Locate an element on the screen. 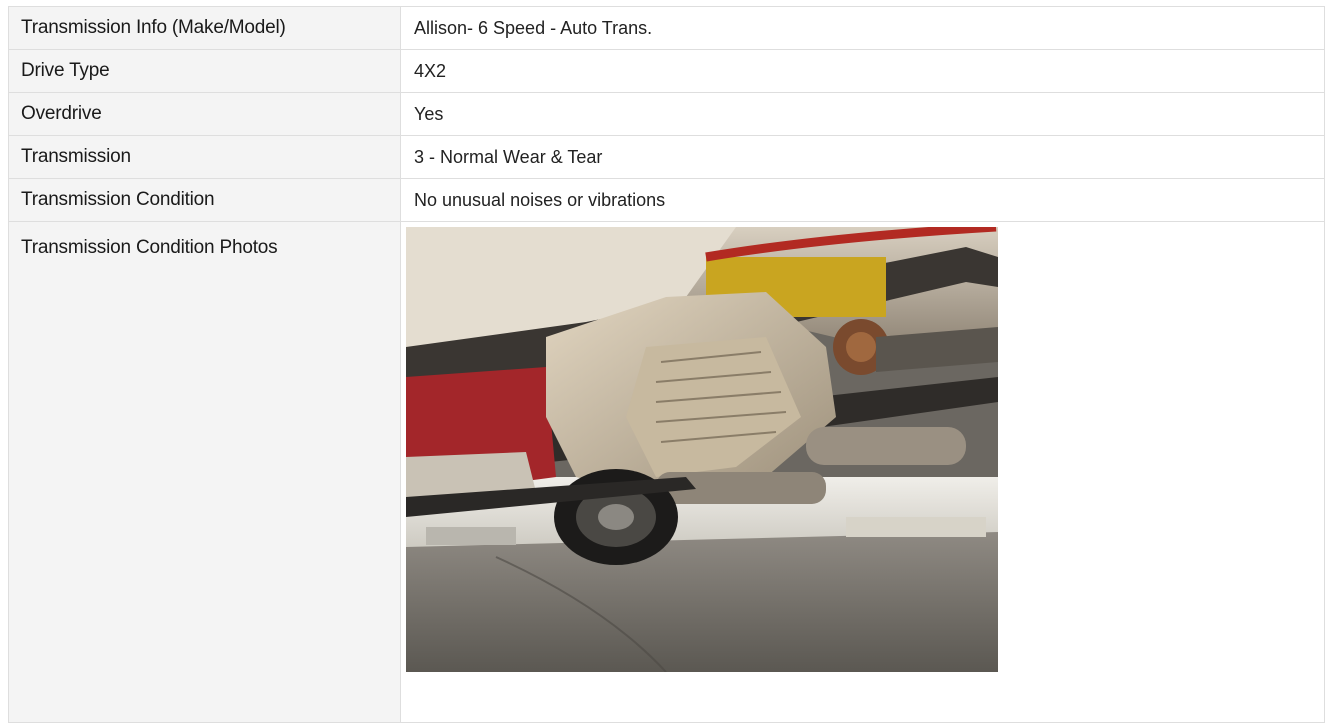  row-label: Overdrive is located at coordinates (204, 114).